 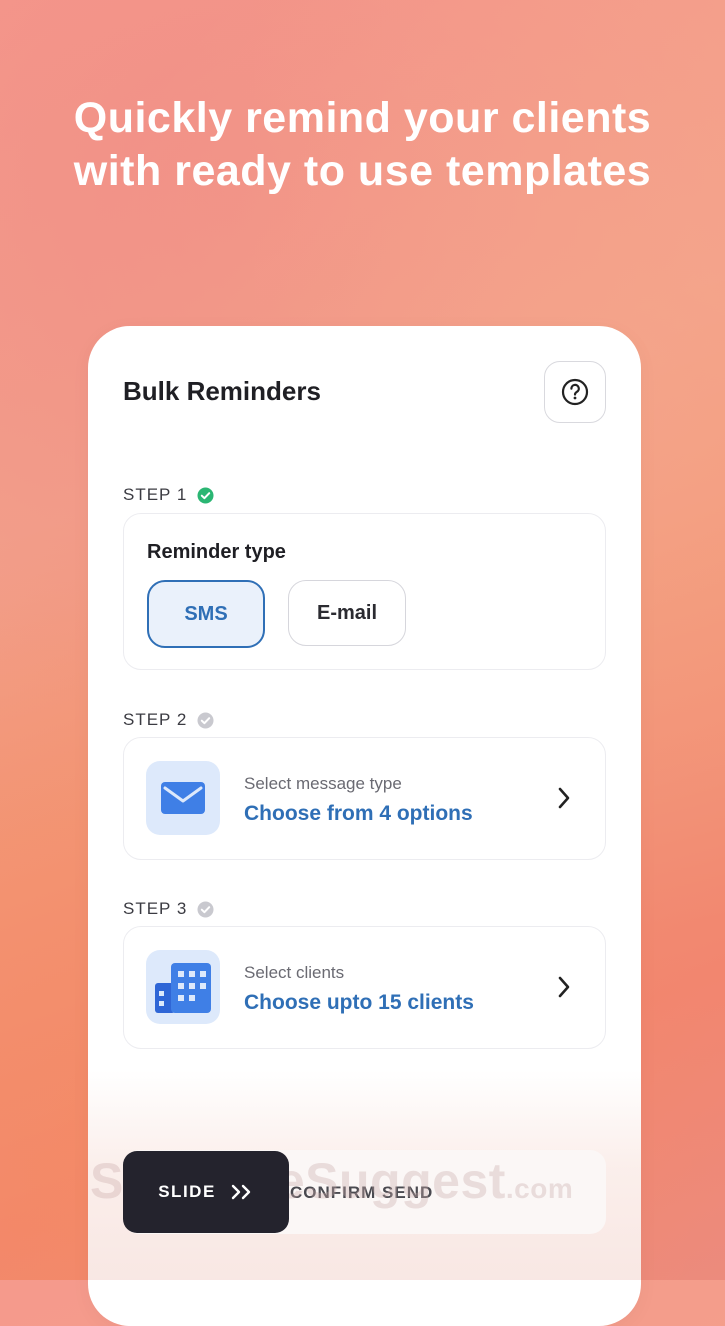 I want to click on check-circle-icon, so click(x=205, y=495).